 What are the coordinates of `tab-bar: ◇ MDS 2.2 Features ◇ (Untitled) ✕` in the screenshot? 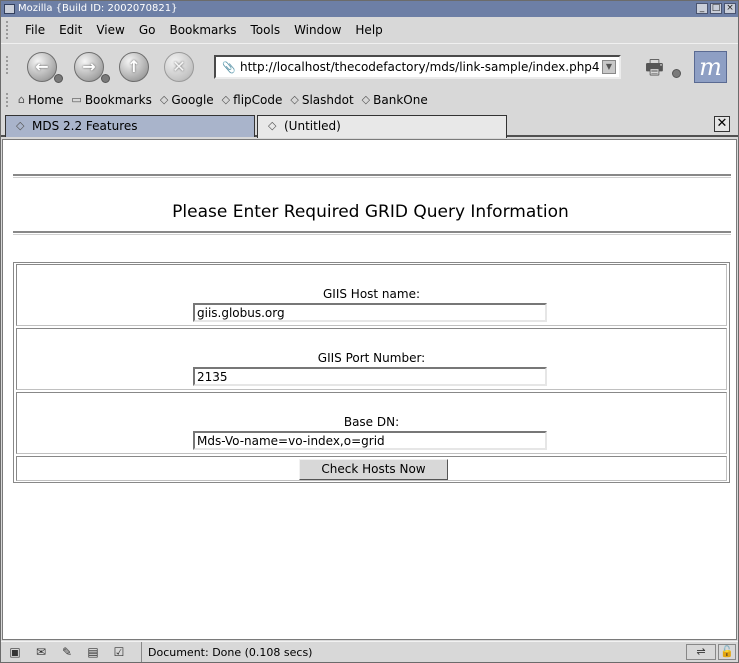 It's located at (369, 125).